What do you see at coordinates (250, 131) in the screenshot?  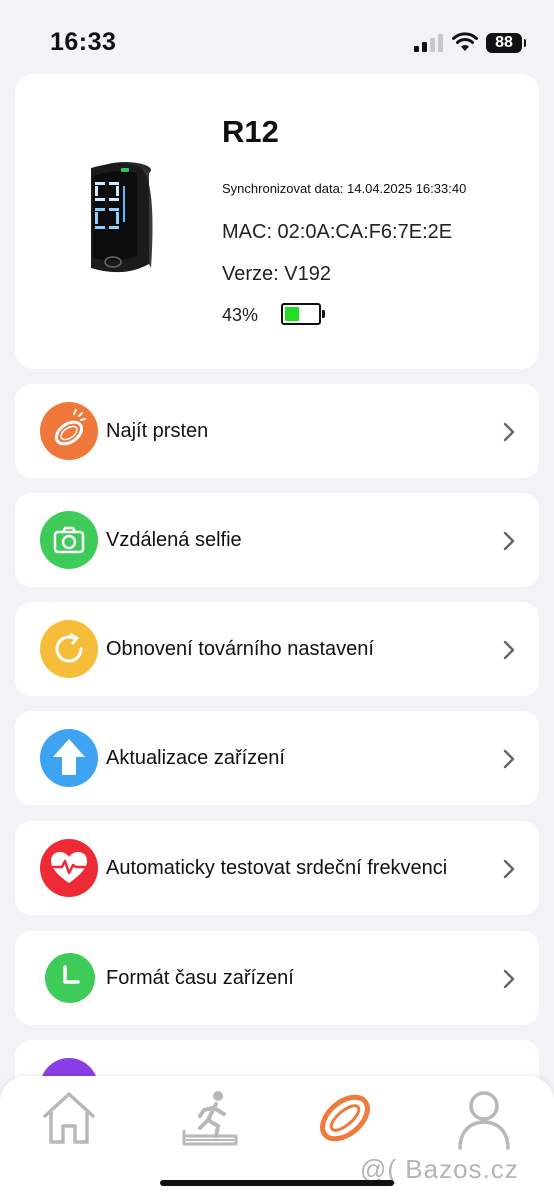 I see `device-name: R12` at bounding box center [250, 131].